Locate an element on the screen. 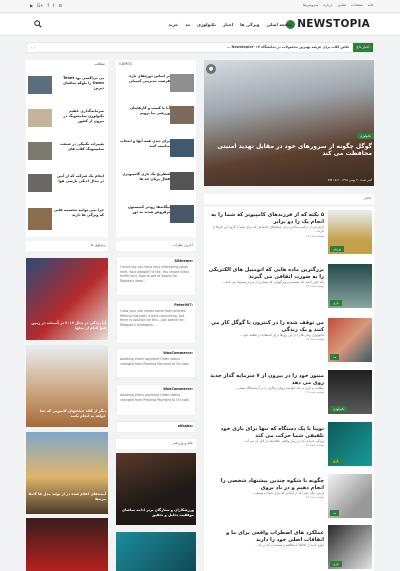 Image resolution: width=400 pixels, height=571 pixels. list-item: شطرنج یک بازی کامپیوتری فعال پریان چه ها is located at coordinates (156, 181).